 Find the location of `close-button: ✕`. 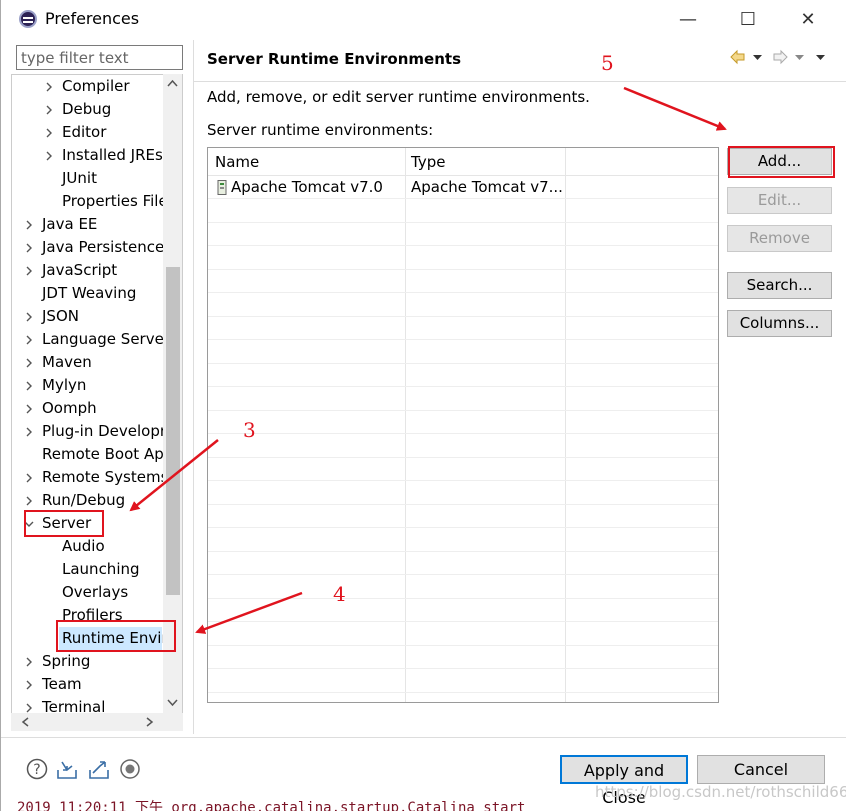

close-button: ✕ is located at coordinates (808, 19).